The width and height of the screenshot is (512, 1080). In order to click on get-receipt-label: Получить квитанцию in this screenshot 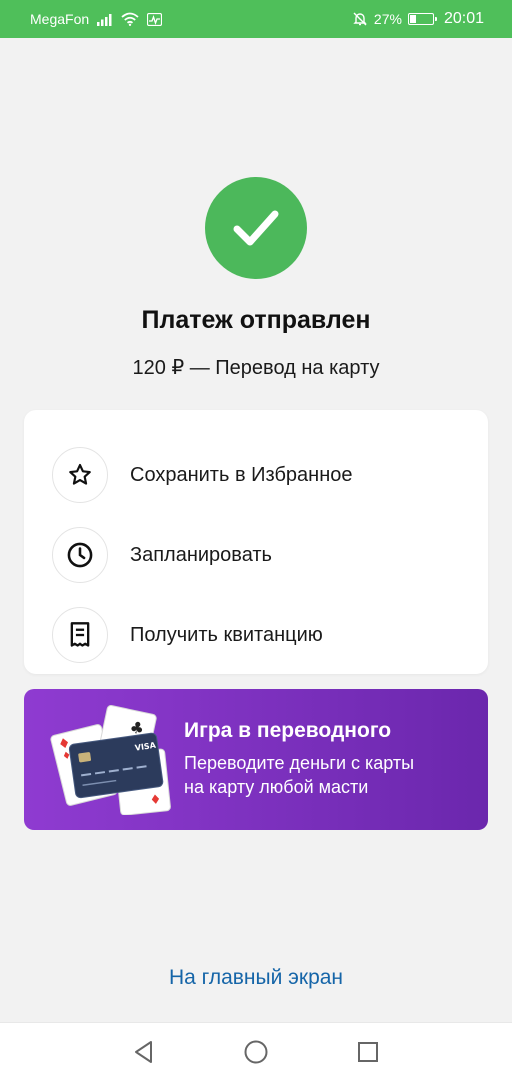, I will do `click(226, 634)`.